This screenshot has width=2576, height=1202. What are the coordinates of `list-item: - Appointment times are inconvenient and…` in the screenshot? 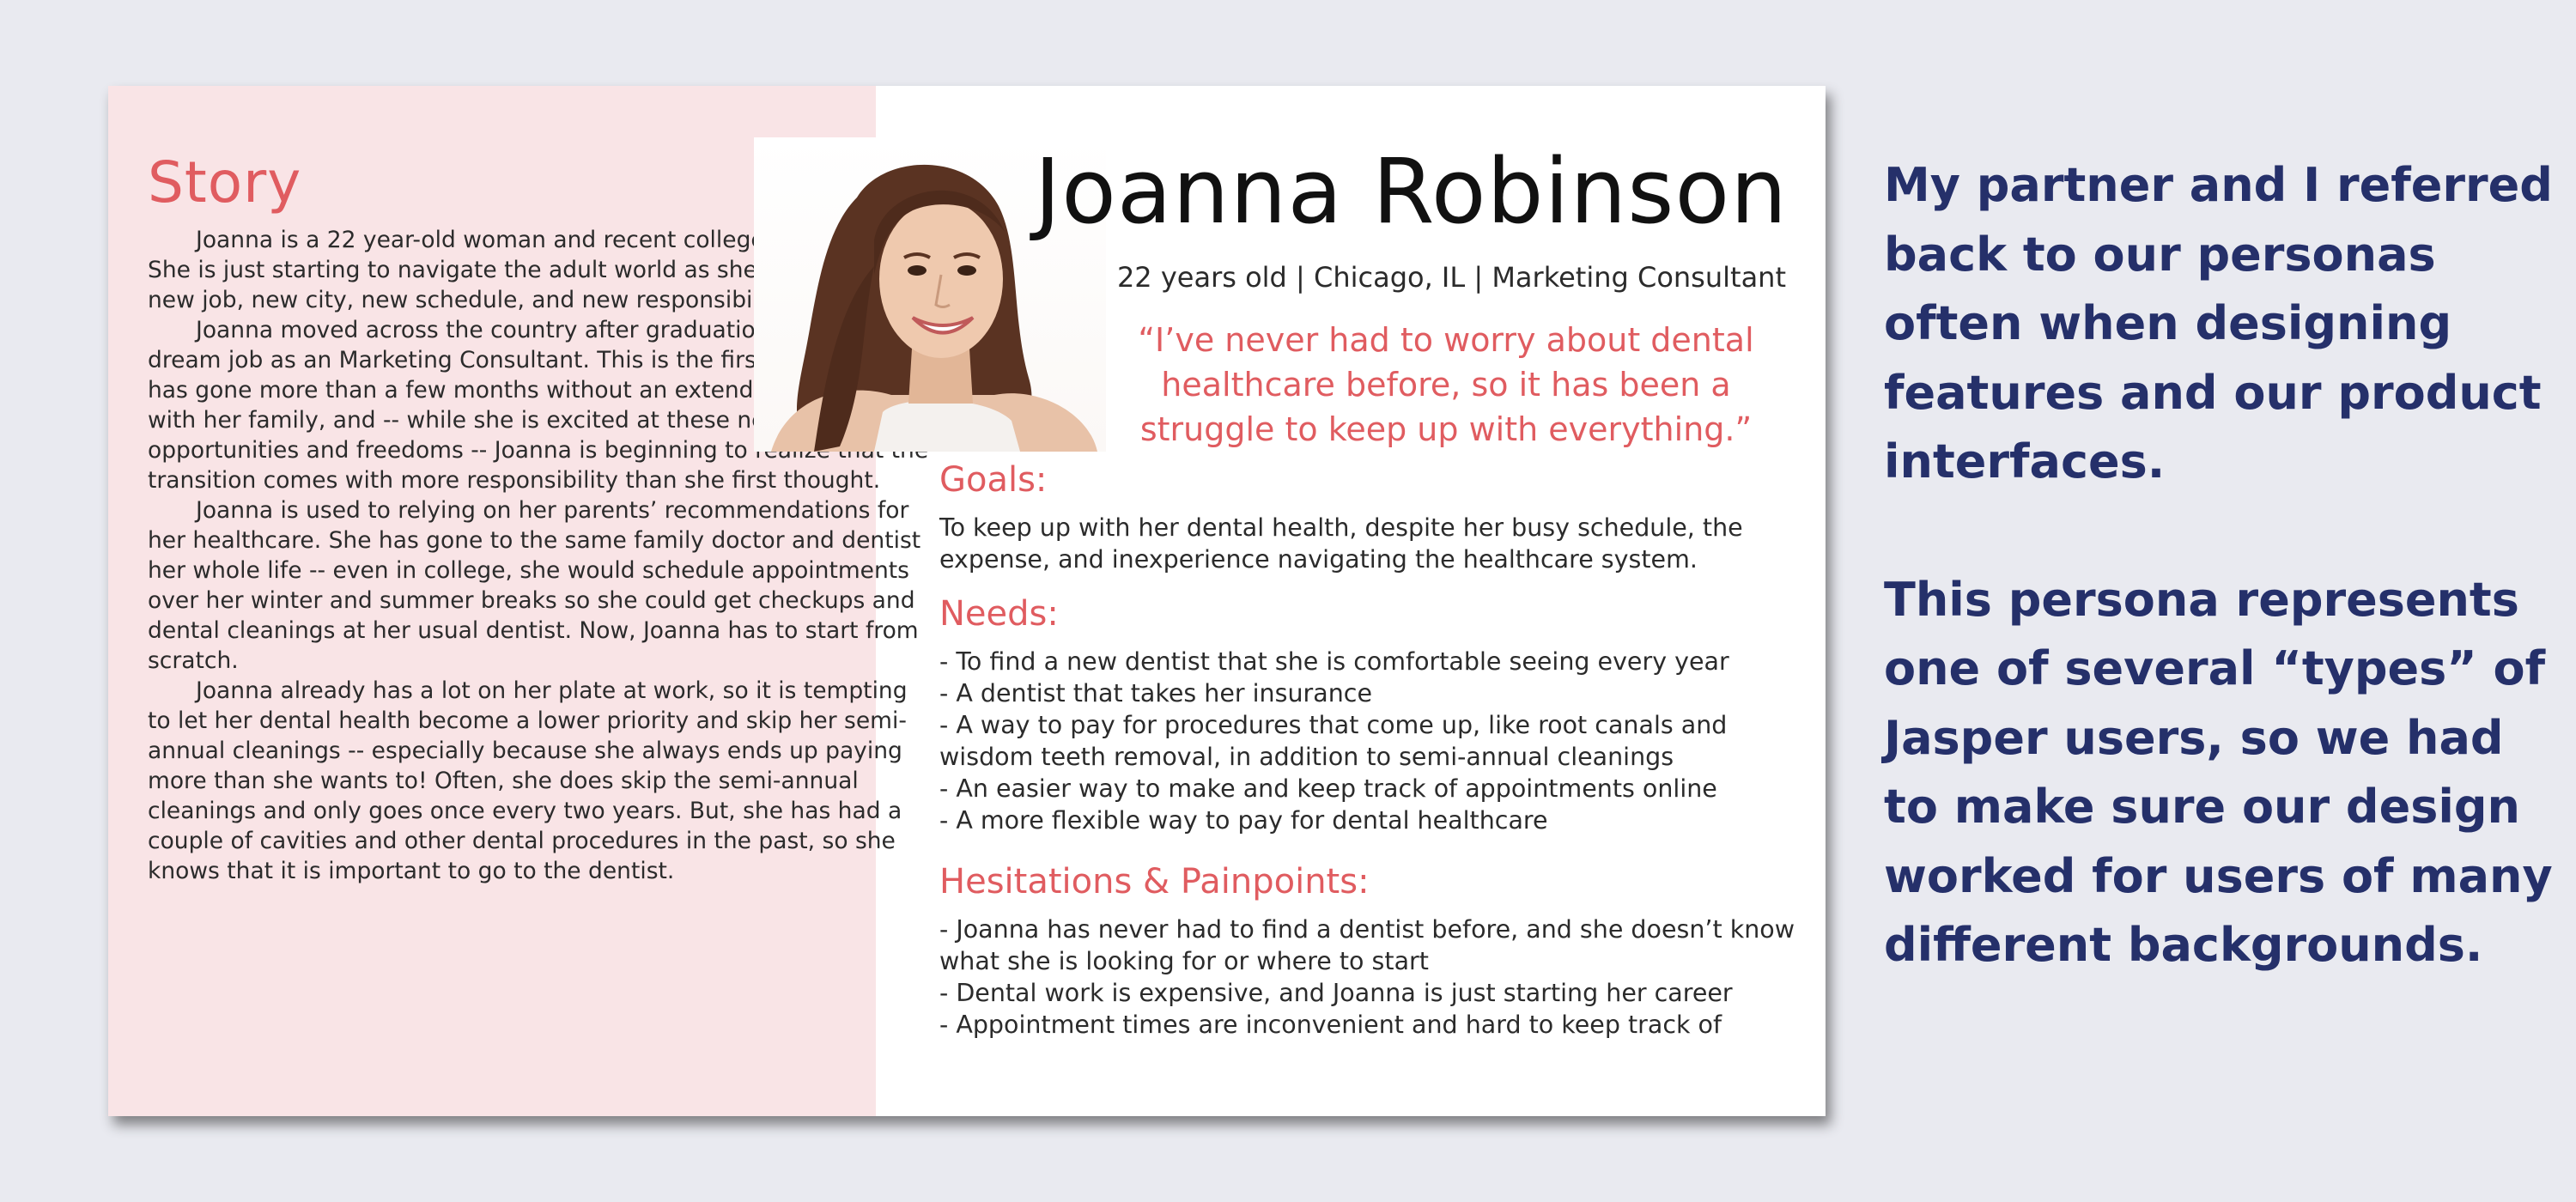 It's located at (1330, 1025).